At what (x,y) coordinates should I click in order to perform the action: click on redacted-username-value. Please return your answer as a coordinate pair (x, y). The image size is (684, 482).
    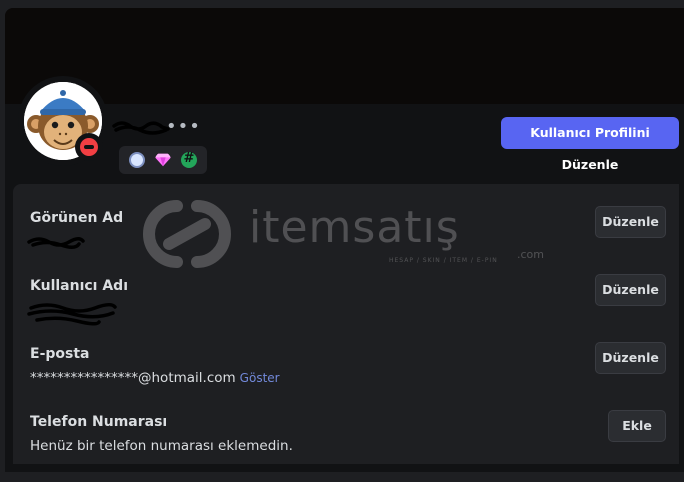
    Looking at the image, I should click on (72, 314).